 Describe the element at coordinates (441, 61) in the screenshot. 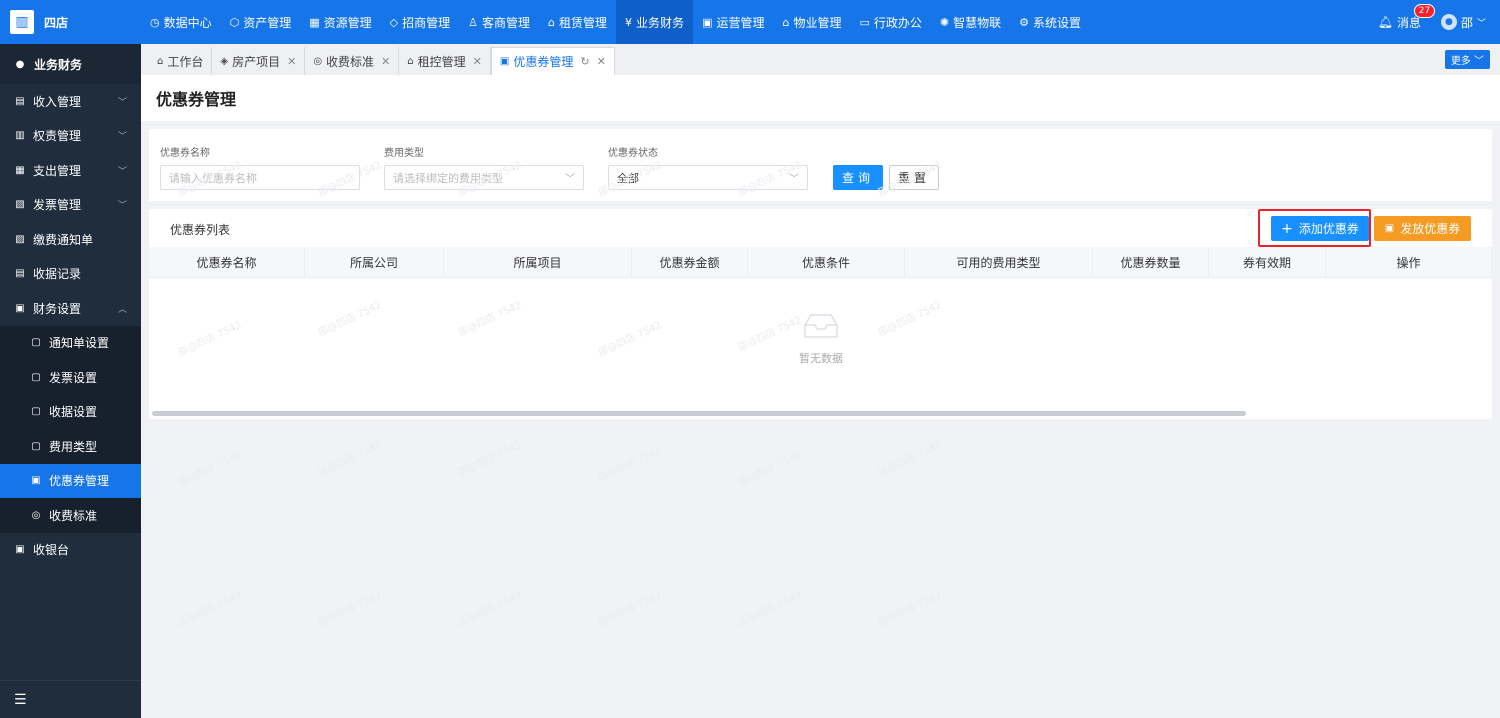

I see `tab-label: 租控管理` at that location.